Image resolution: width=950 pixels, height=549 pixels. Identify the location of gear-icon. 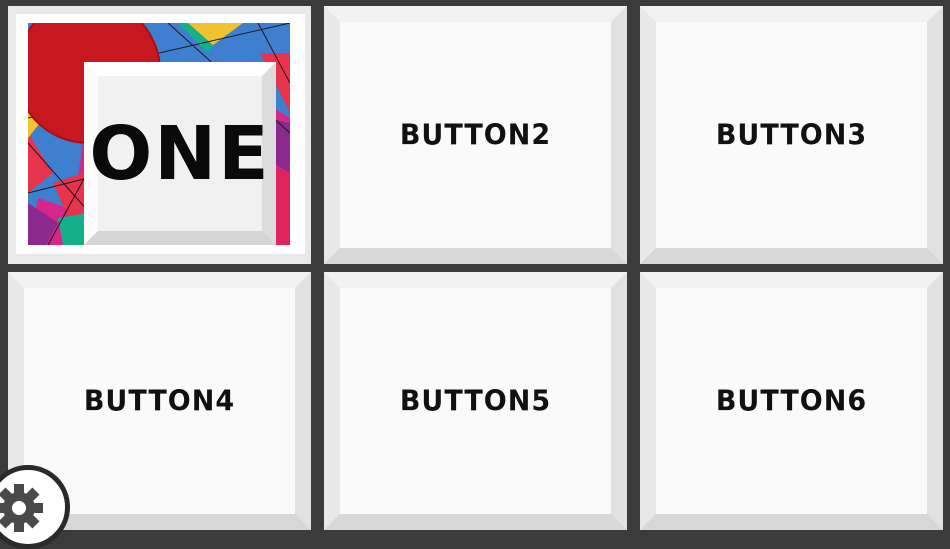
(21, 508).